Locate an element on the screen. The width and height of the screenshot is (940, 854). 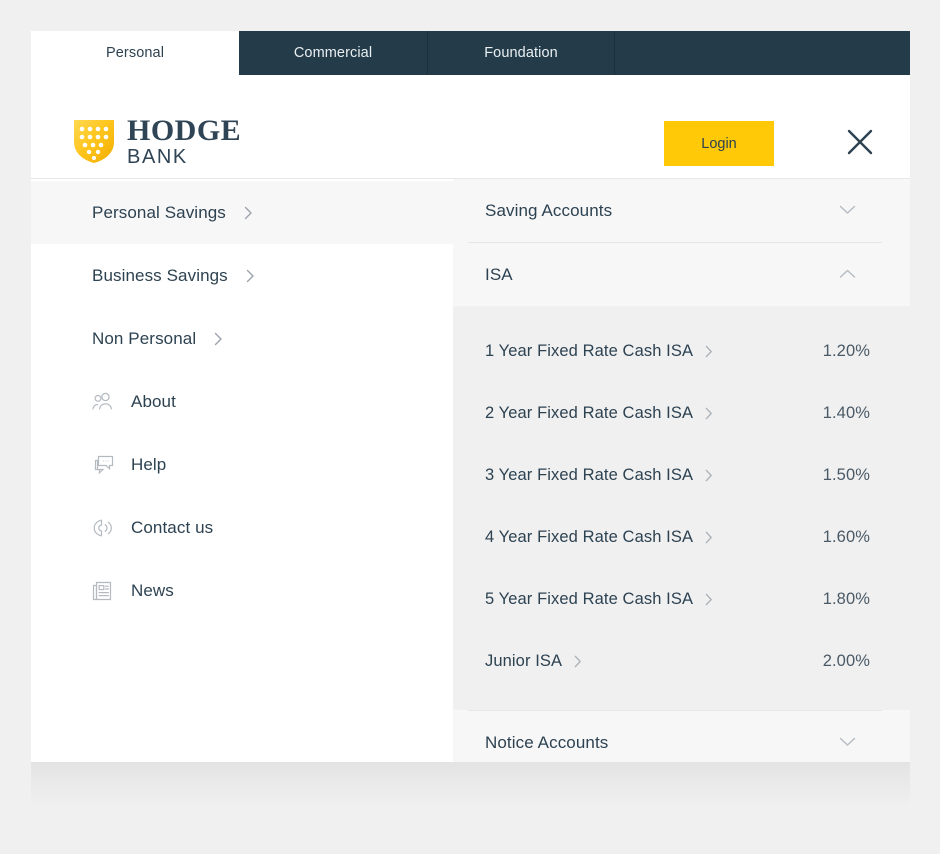
product-rate: 1.40% is located at coordinates (846, 412).